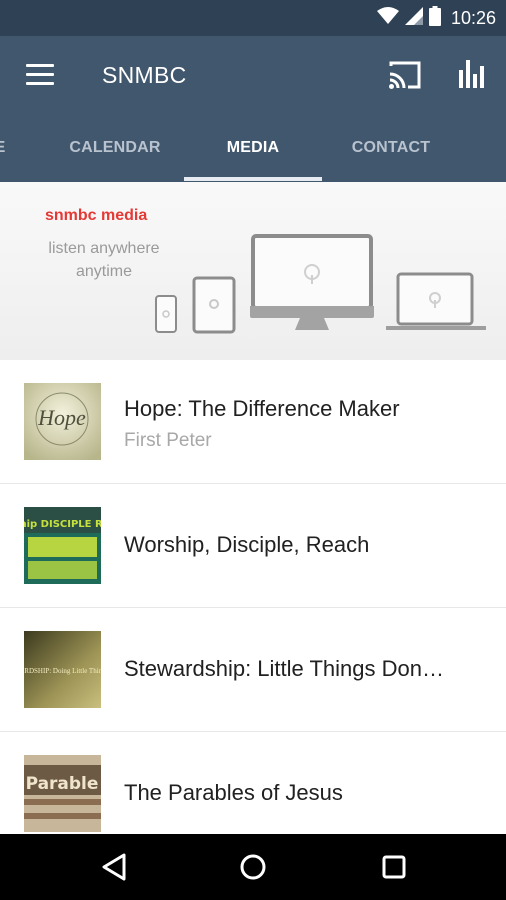 This screenshot has height=900, width=506. What do you see at coordinates (115, 867) in the screenshot?
I see `back-icon` at bounding box center [115, 867].